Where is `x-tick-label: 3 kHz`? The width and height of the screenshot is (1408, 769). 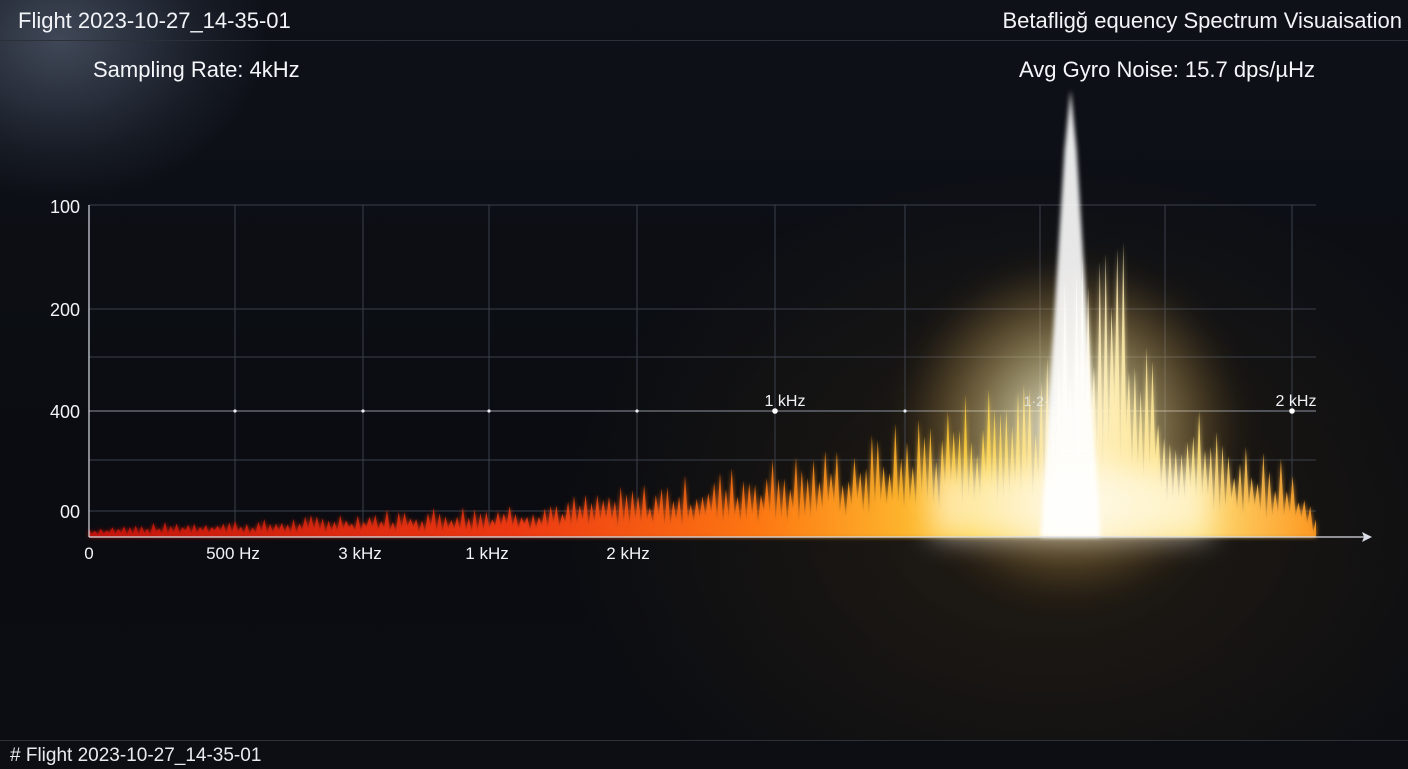 x-tick-label: 3 kHz is located at coordinates (359, 553).